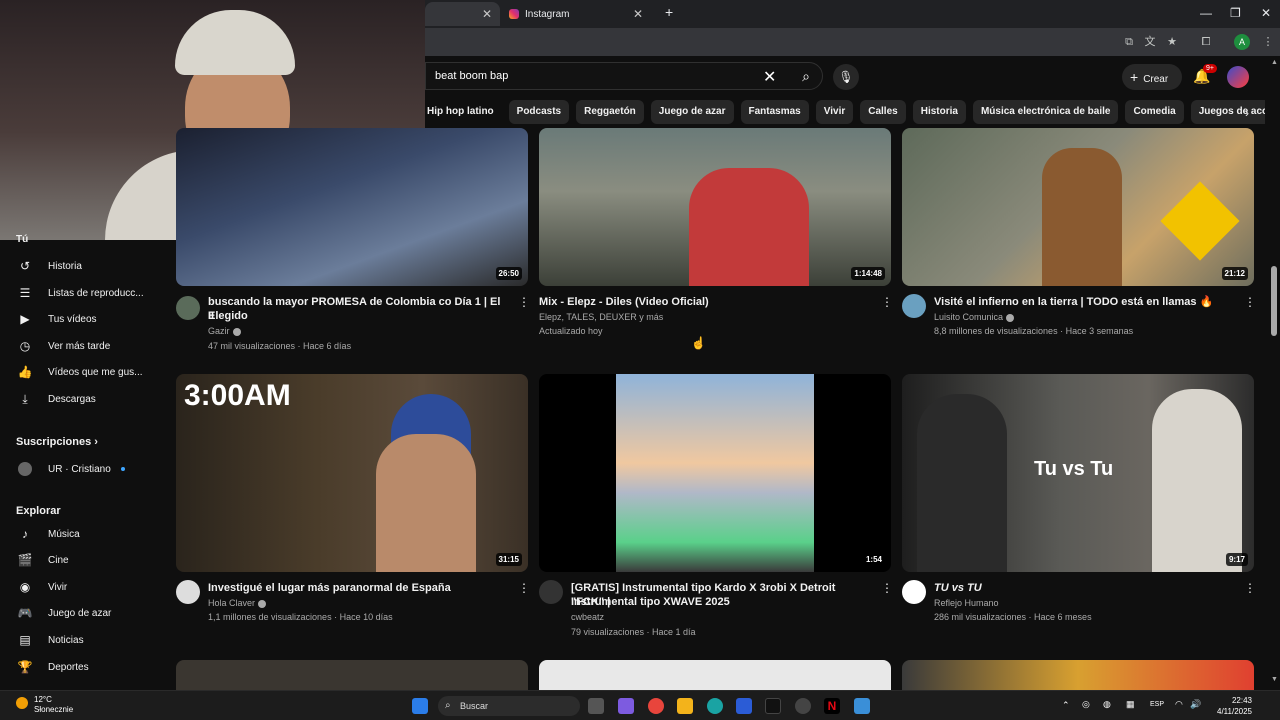  I want to click on restore-icon: ❐, so click(1235, 13).